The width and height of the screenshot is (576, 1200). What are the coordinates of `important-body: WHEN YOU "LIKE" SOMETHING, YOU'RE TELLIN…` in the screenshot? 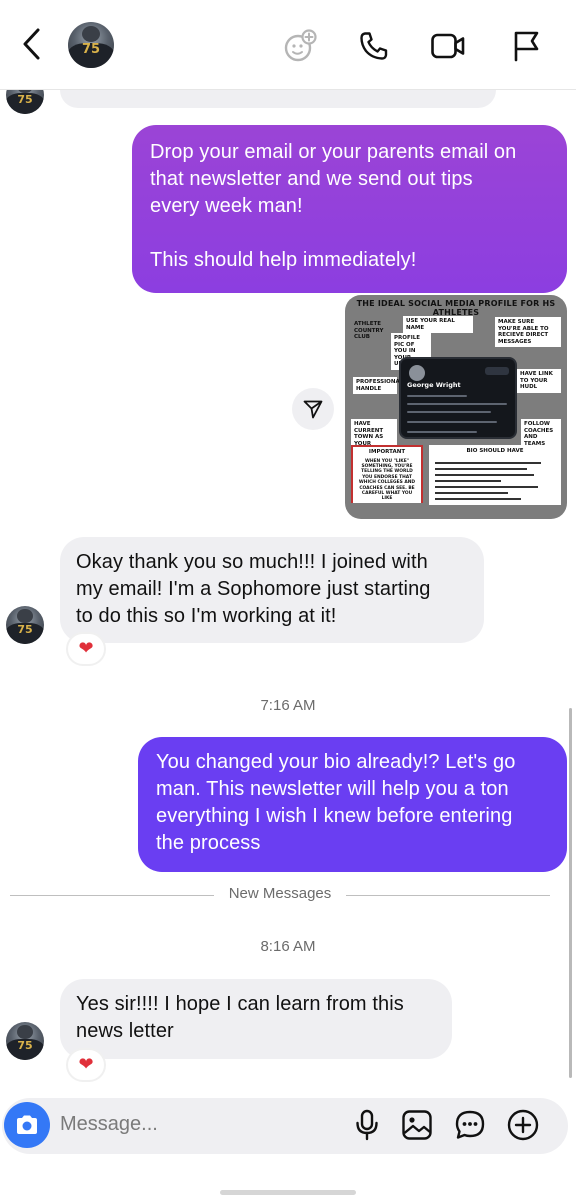 It's located at (387, 480).